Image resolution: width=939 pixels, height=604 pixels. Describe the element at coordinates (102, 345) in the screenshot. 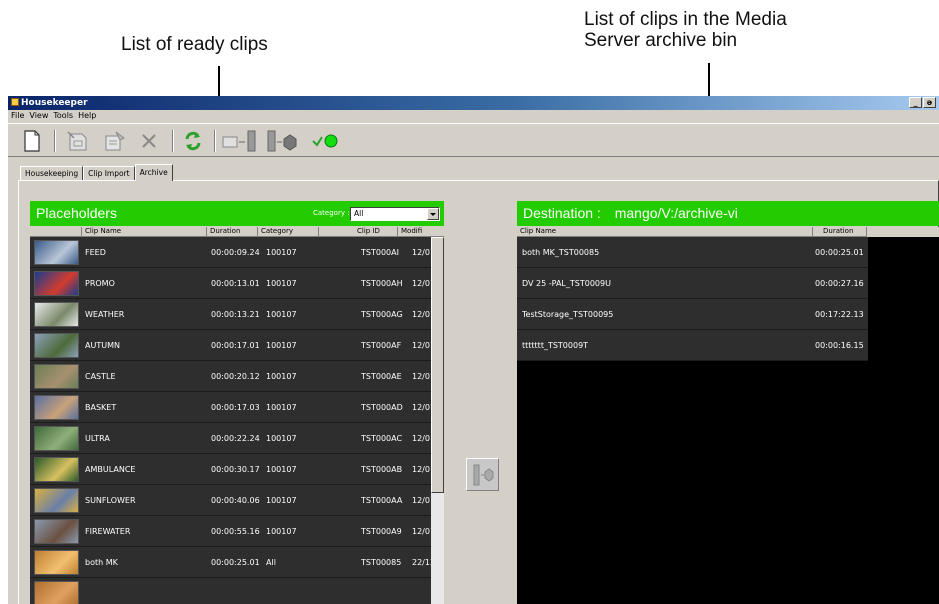

I see `clip-name: AUTUMN` at that location.